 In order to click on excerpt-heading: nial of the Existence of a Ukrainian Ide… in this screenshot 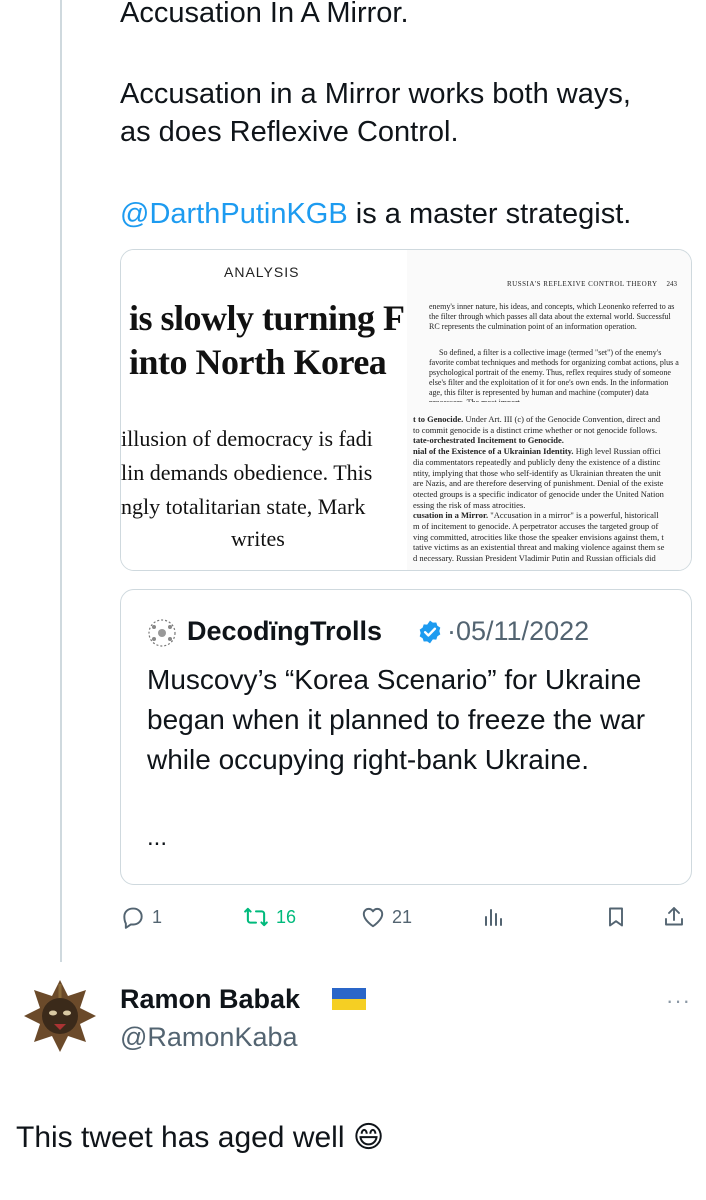, I will do `click(493, 451)`.